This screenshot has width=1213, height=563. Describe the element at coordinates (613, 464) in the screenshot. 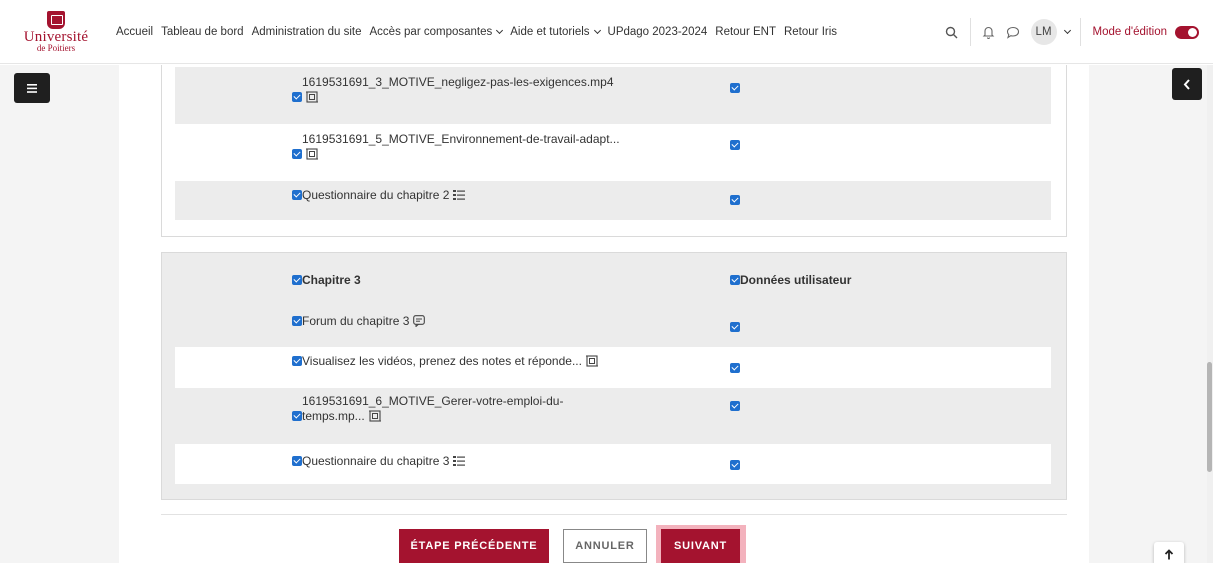

I see `list-item: Questionnaire du chapitre 3` at that location.